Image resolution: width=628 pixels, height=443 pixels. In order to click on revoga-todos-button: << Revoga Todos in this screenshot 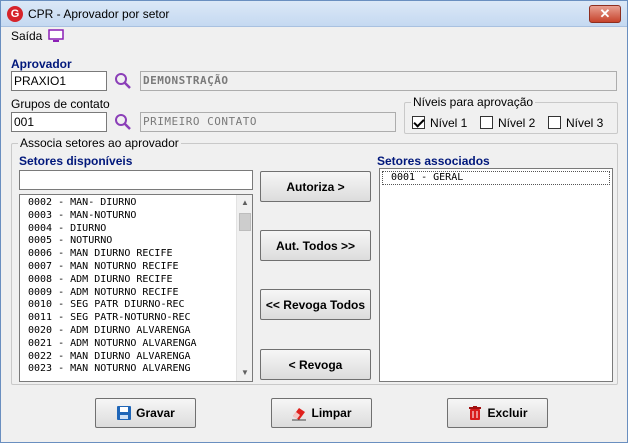, I will do `click(315, 304)`.